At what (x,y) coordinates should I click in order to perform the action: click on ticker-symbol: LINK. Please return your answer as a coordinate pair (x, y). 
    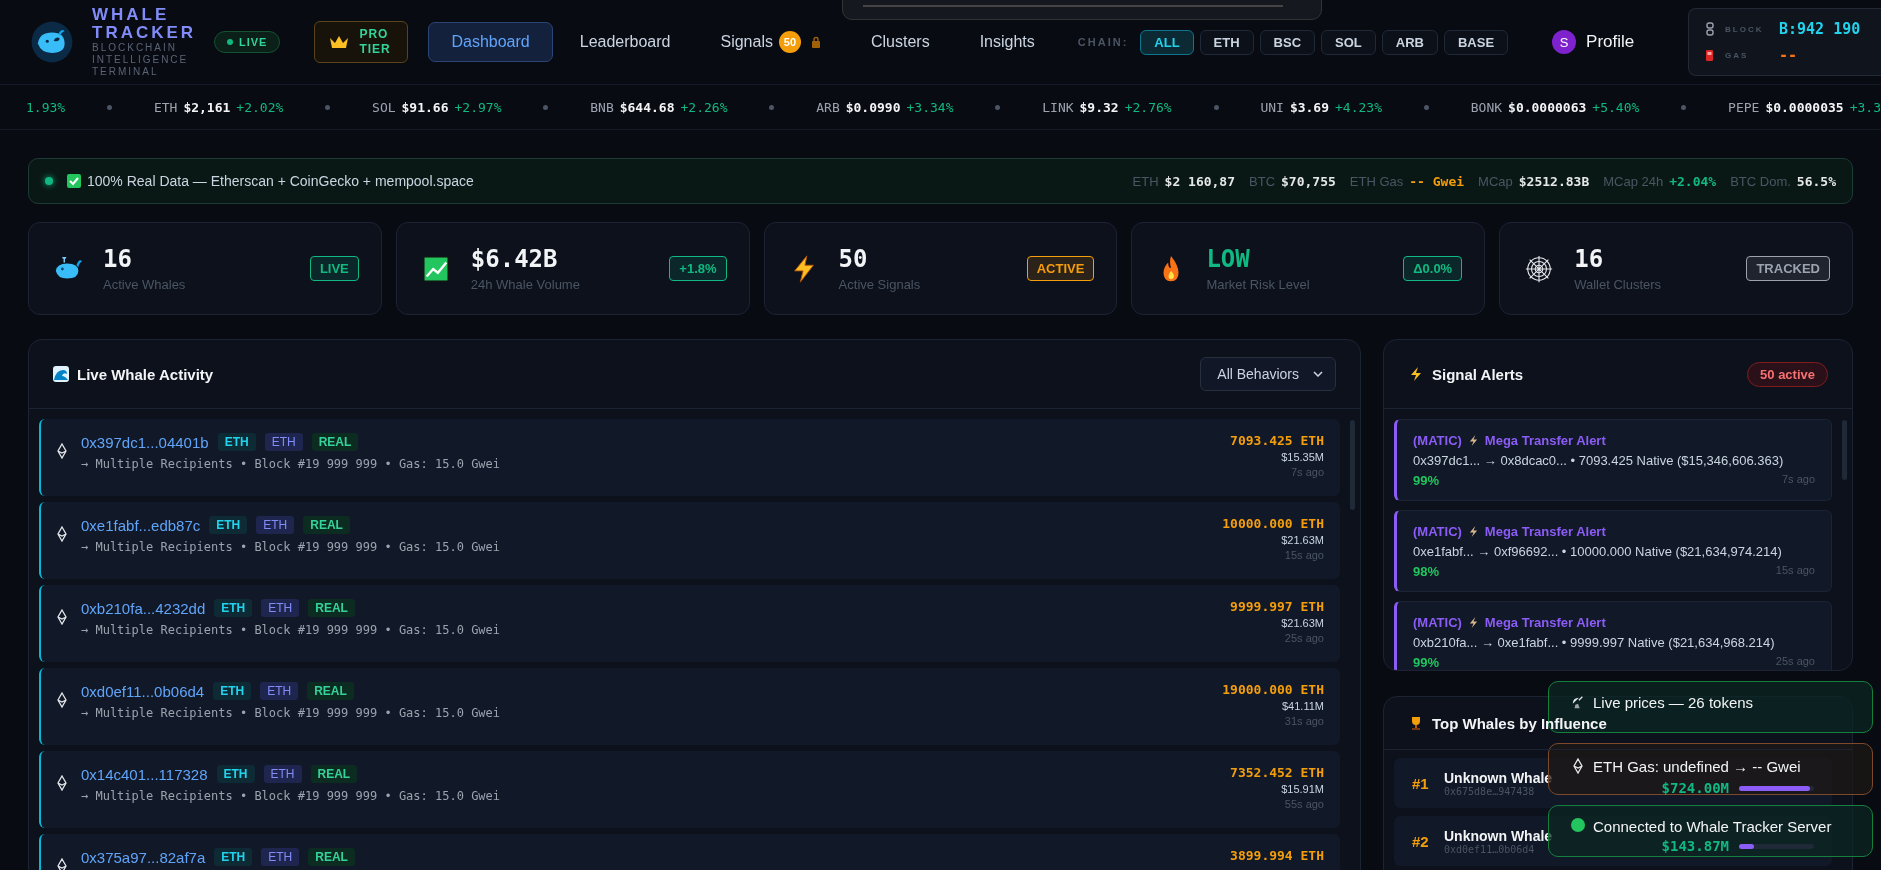
    Looking at the image, I should click on (1058, 107).